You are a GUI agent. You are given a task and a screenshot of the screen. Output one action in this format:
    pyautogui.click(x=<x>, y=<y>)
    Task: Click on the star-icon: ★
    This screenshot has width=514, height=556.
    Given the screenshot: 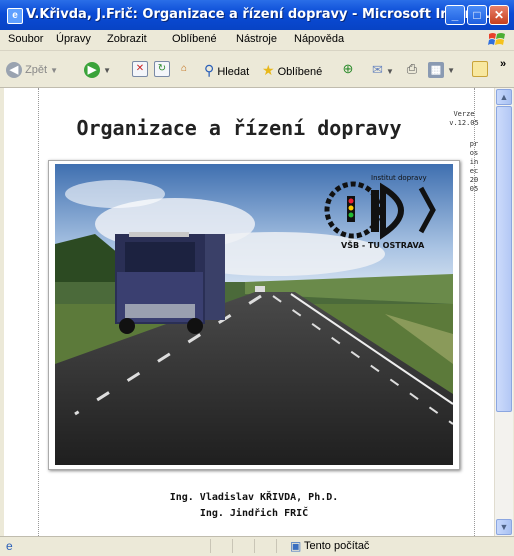 What is the action you would take?
    pyautogui.click(x=268, y=70)
    